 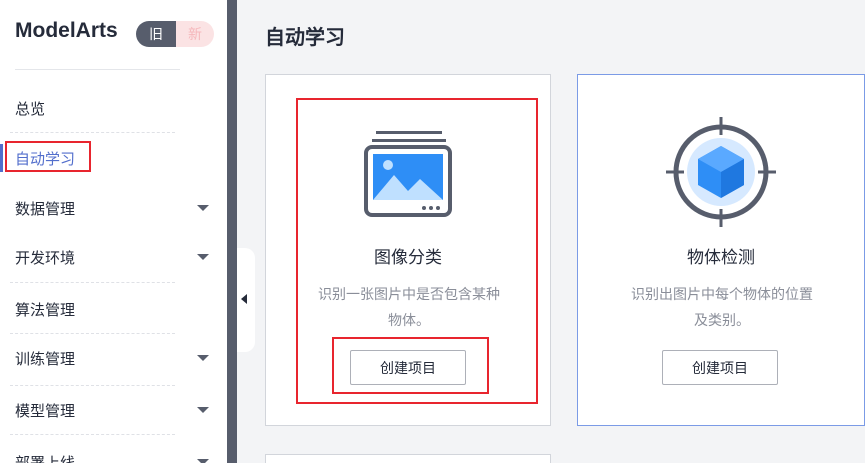 I want to click on sidebar-item-label: 数据管理, so click(x=45, y=208).